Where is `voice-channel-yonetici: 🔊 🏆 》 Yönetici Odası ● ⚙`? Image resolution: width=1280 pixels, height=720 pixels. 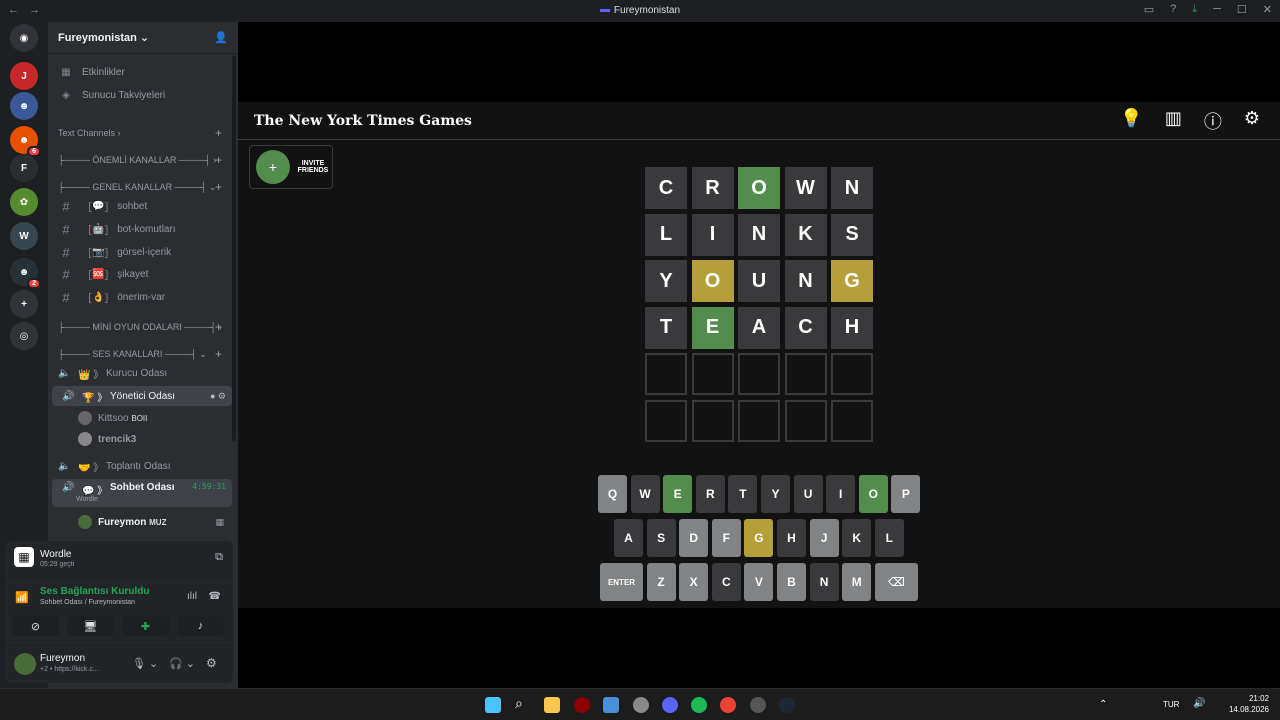 voice-channel-yonetici: 🔊 🏆 》 Yönetici Odası ● ⚙ is located at coordinates (142, 396).